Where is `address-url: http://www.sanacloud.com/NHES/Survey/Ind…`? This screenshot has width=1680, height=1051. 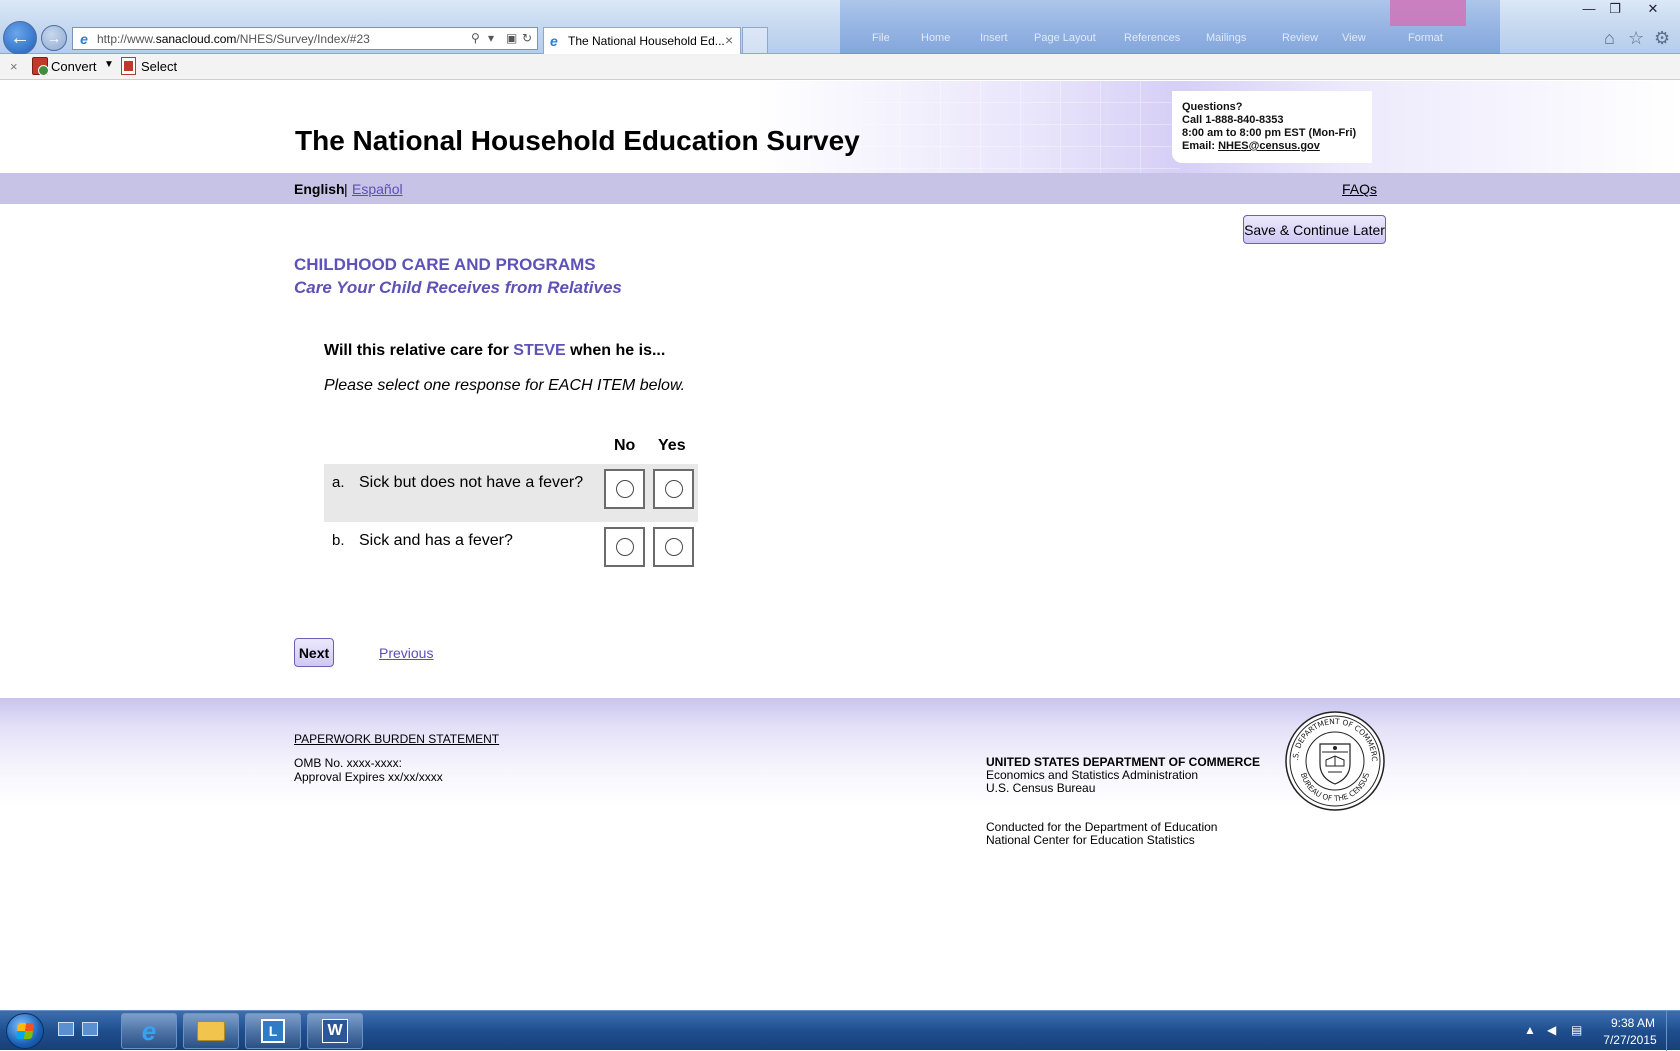
address-url: http://www.sanacloud.com/NHES/Survey/Ind… is located at coordinates (233, 39).